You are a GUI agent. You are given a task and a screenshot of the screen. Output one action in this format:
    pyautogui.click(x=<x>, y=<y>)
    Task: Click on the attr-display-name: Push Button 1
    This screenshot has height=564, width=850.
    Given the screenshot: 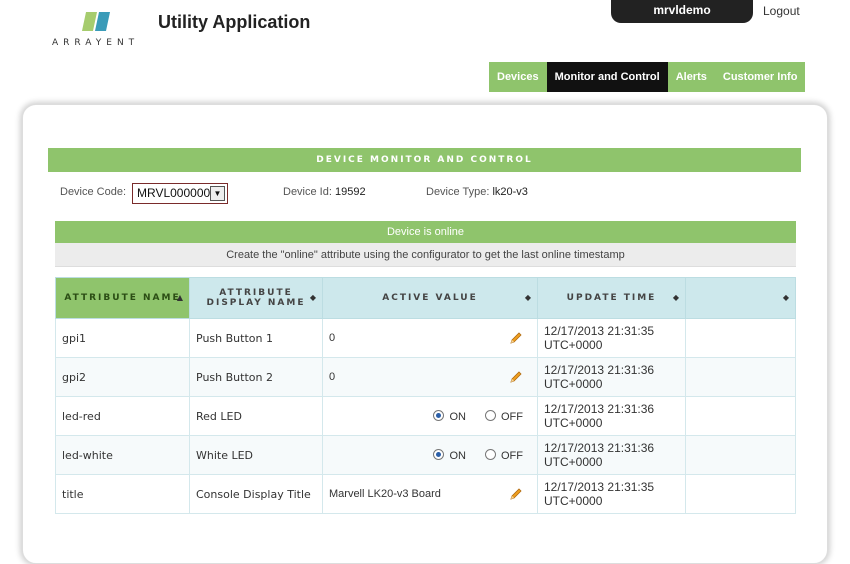 What is the action you would take?
    pyautogui.click(x=256, y=338)
    